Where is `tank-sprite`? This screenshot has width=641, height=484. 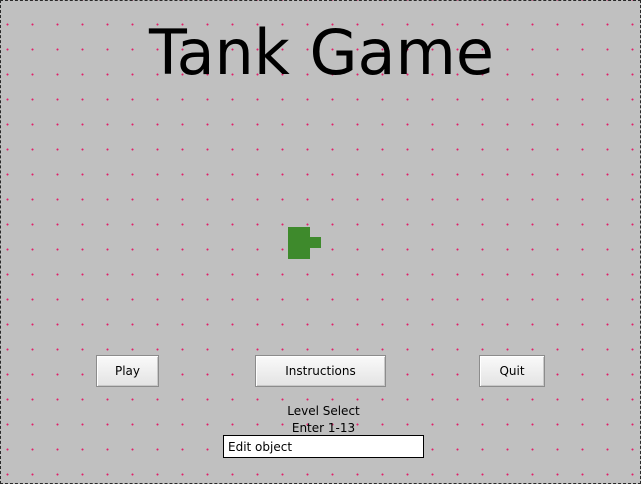 tank-sprite is located at coordinates (304, 243).